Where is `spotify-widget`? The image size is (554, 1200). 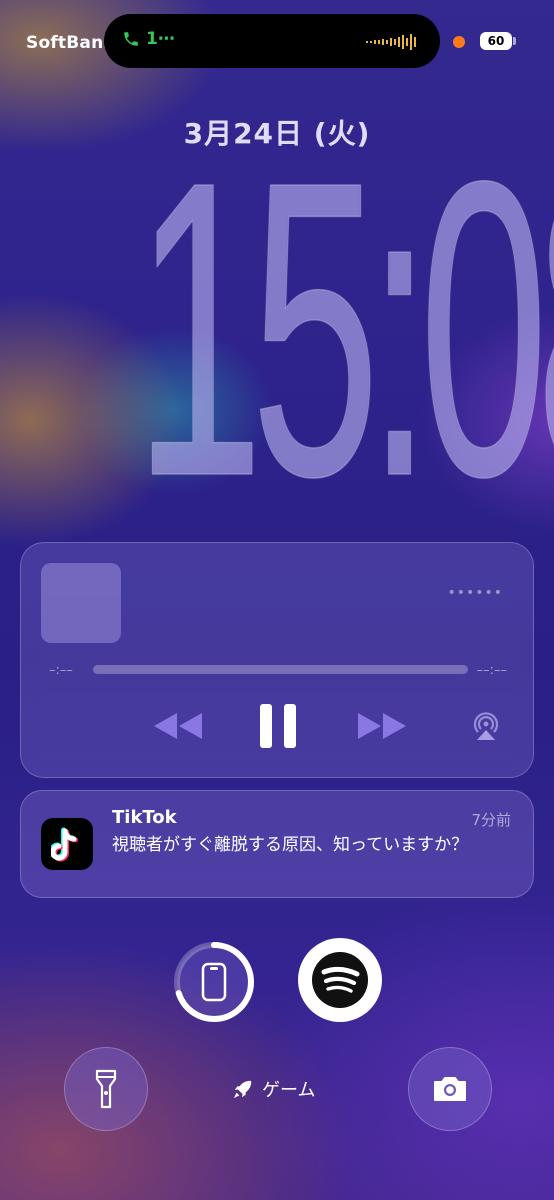 spotify-widget is located at coordinates (340, 980).